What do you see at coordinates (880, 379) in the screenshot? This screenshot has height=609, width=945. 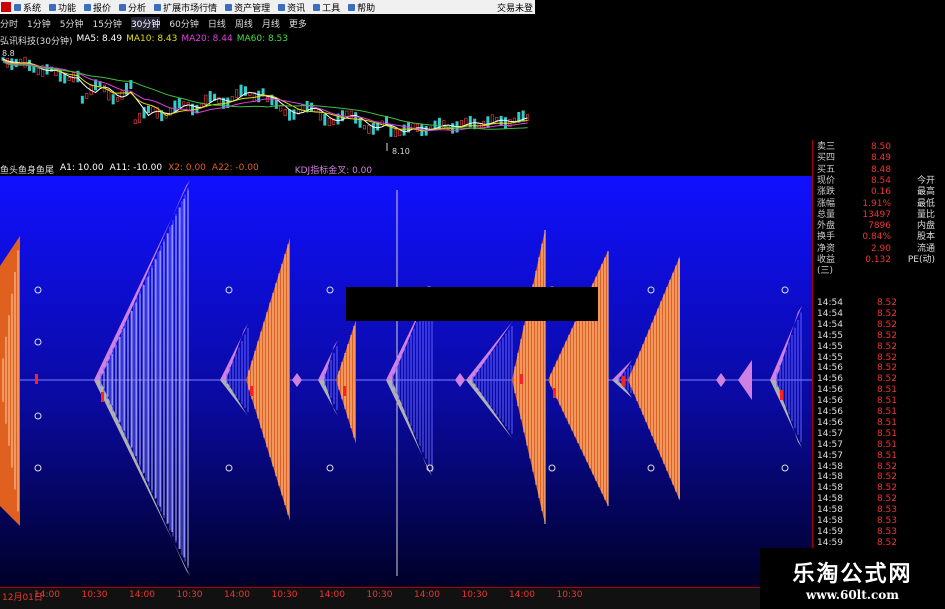 I see `trade-row: 14:56 8.52` at bounding box center [880, 379].